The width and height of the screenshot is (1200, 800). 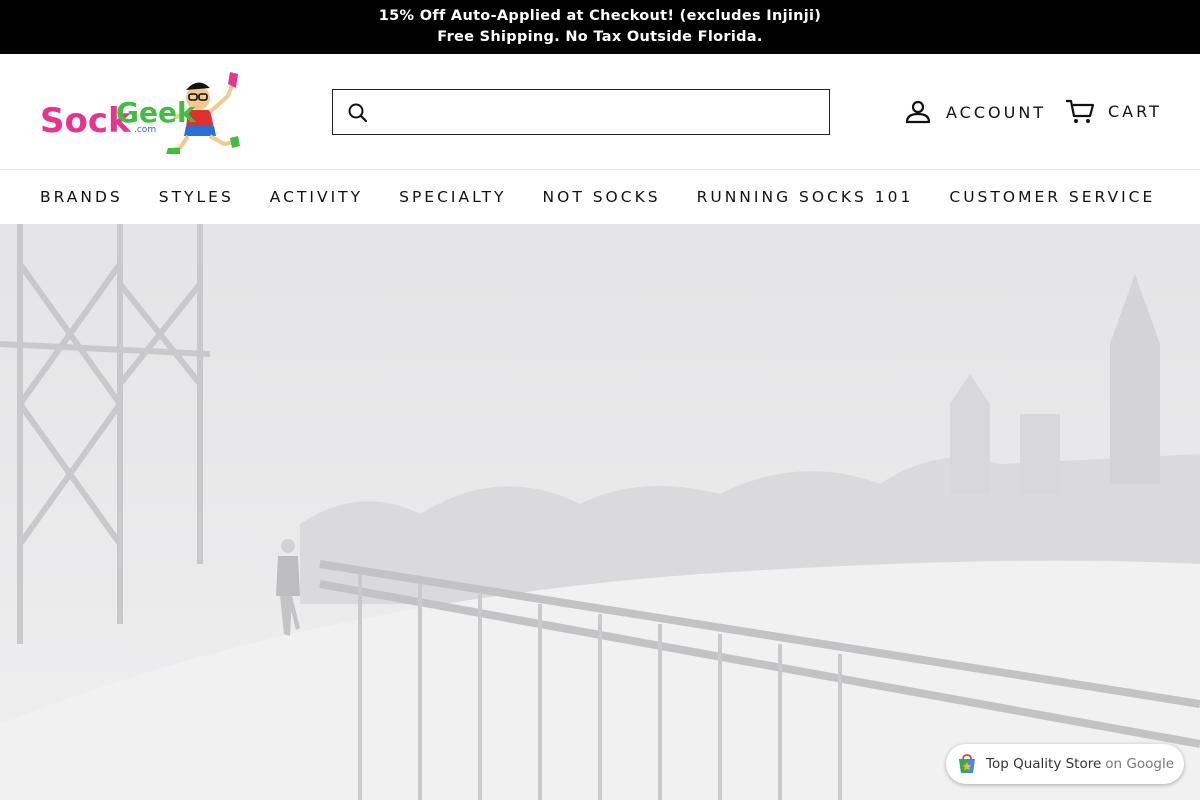 What do you see at coordinates (452, 197) in the screenshot?
I see `nav-item-specialty: SPECIALTY` at bounding box center [452, 197].